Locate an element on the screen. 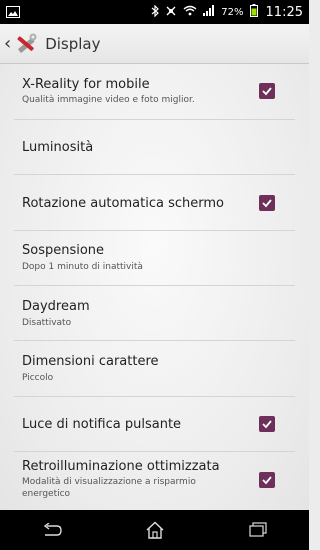 This screenshot has width=320, height=550. setting-subtitle: Qualità immagine video e foto miglior. is located at coordinates (108, 100).